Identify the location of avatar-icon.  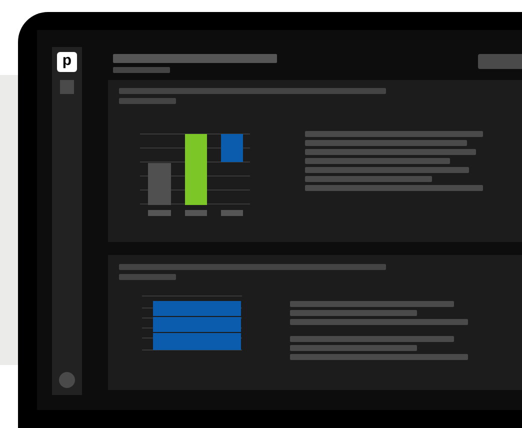
(67, 380).